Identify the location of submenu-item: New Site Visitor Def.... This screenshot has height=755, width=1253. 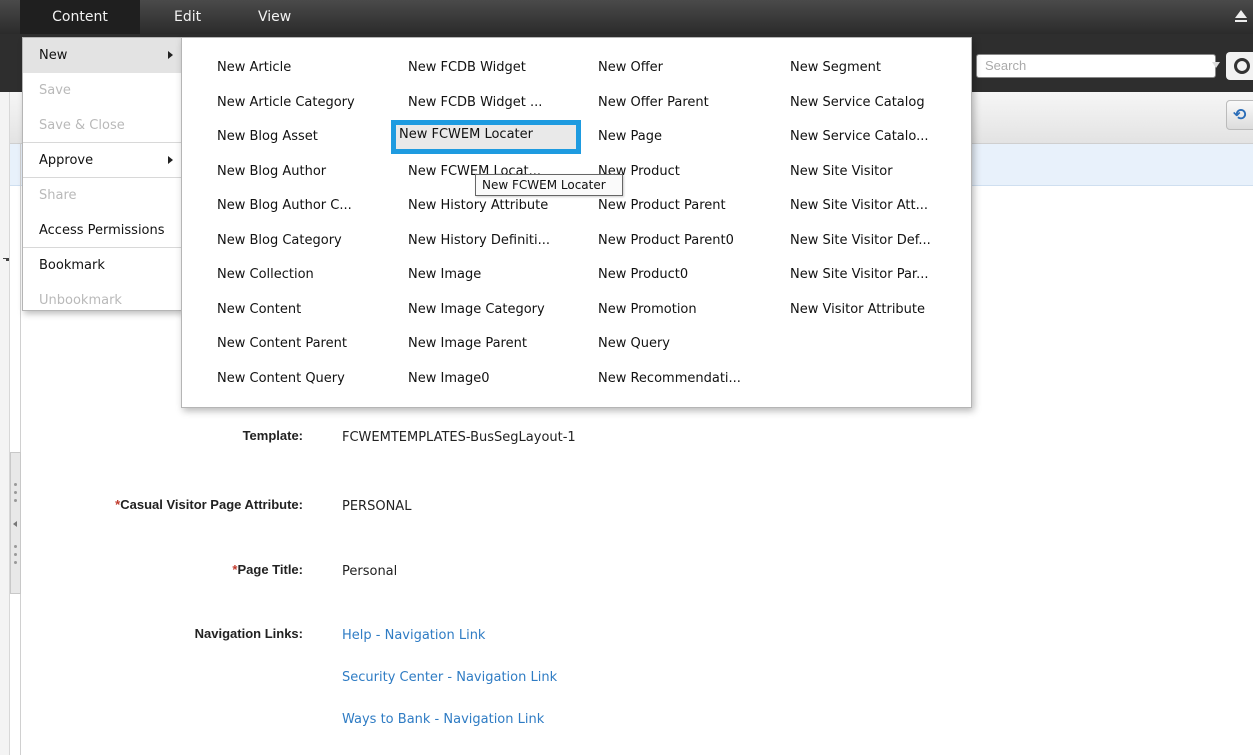
(856, 241).